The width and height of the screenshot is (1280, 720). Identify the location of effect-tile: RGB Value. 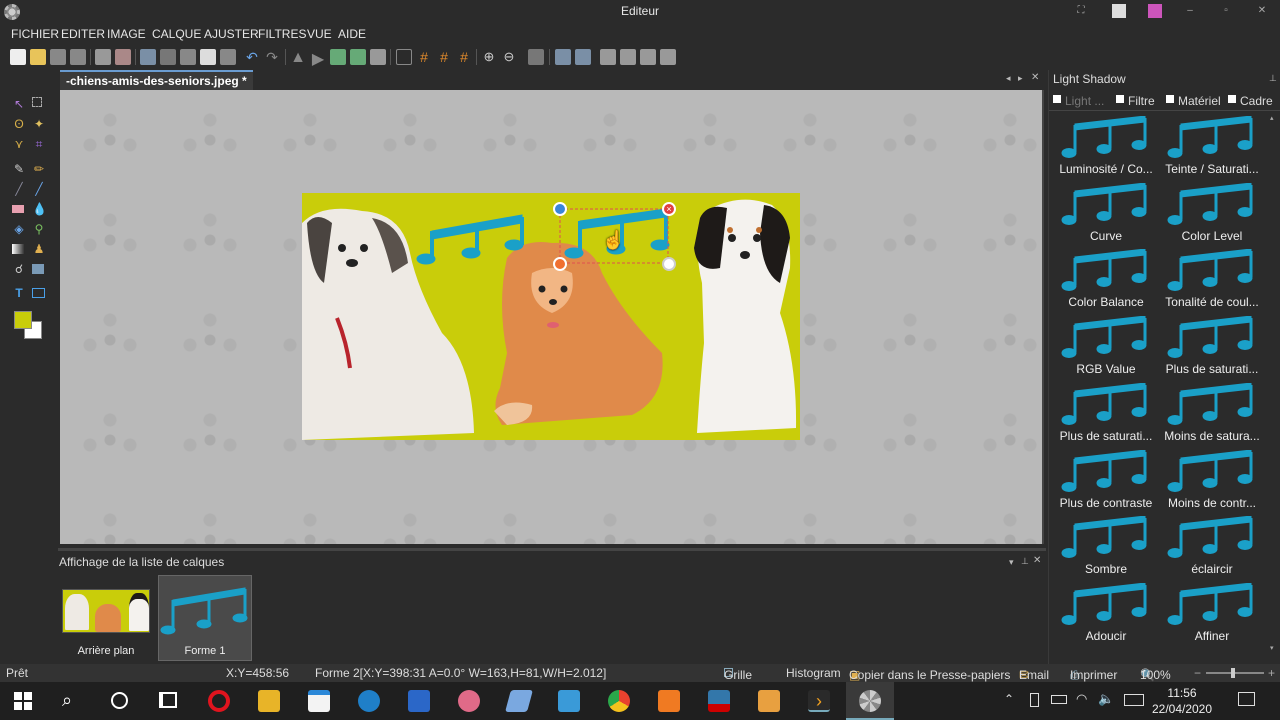
(1106, 345).